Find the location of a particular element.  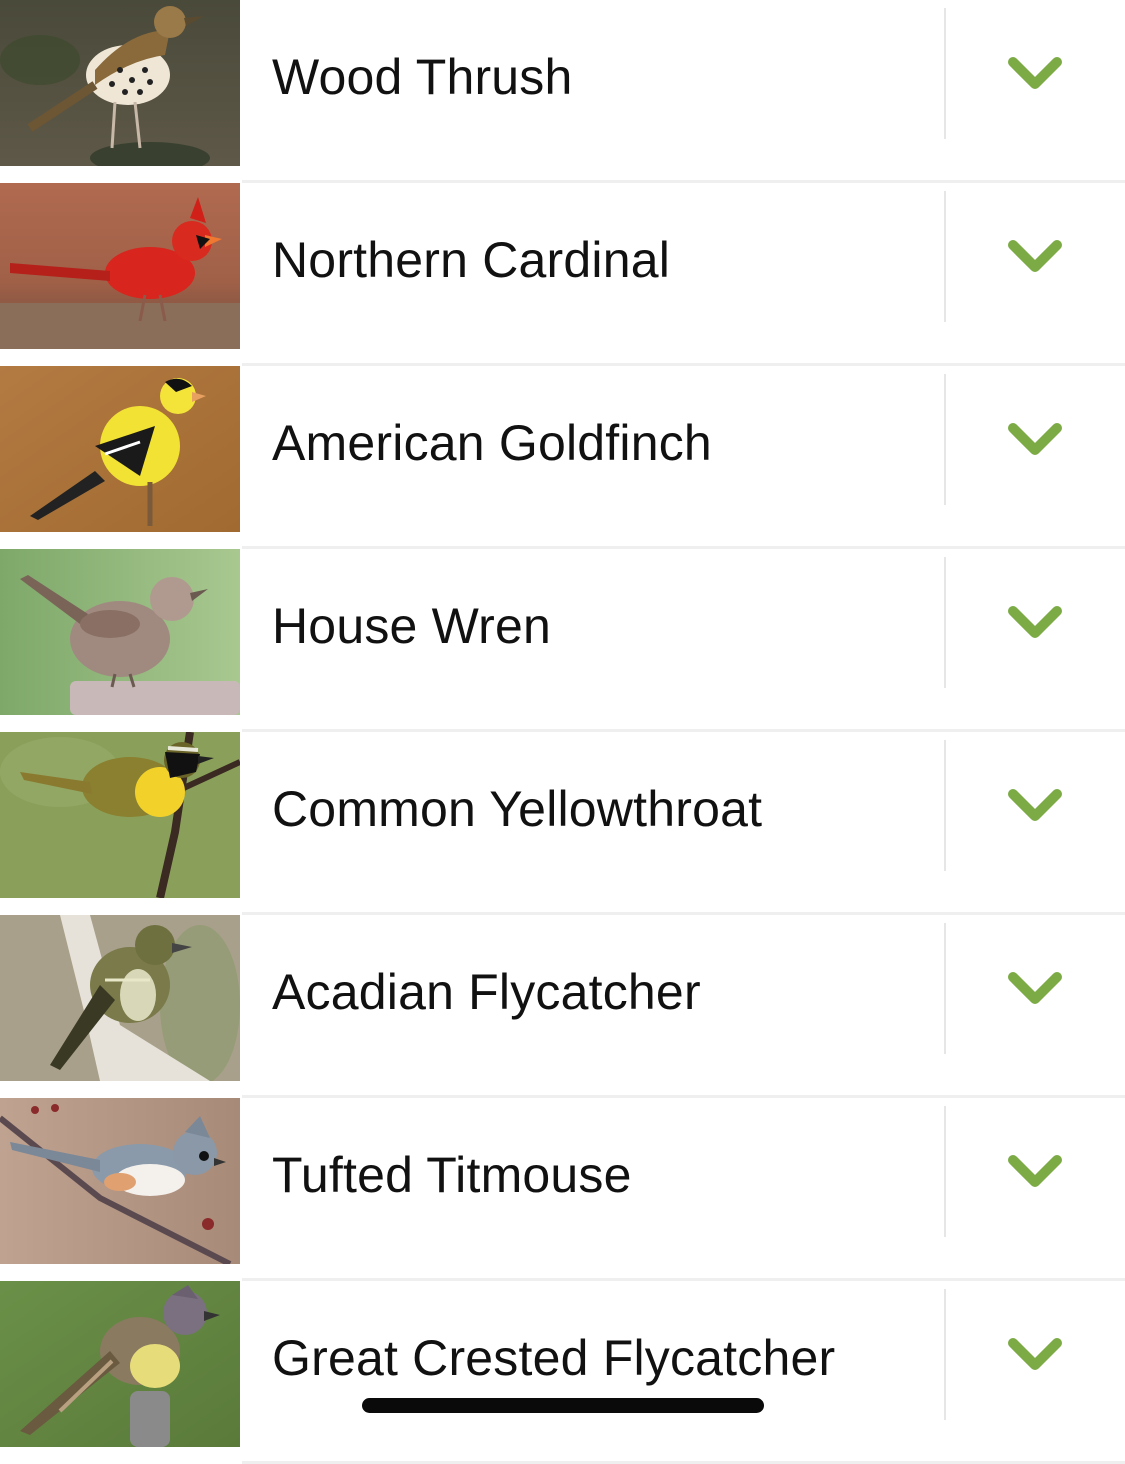

acadian-flycatcher-photo is located at coordinates (120, 998).